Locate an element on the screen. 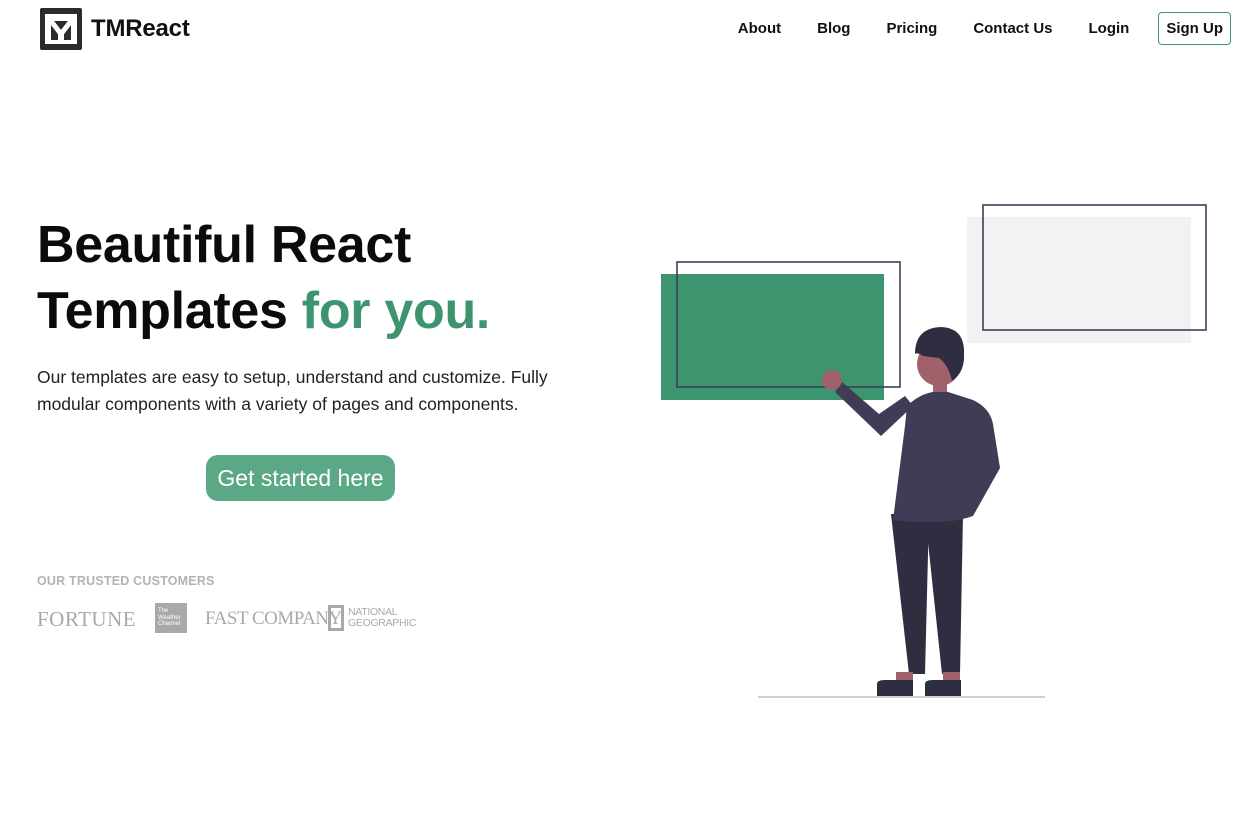 The image size is (1254, 815). nav-link-login: Login is located at coordinates (1109, 28).